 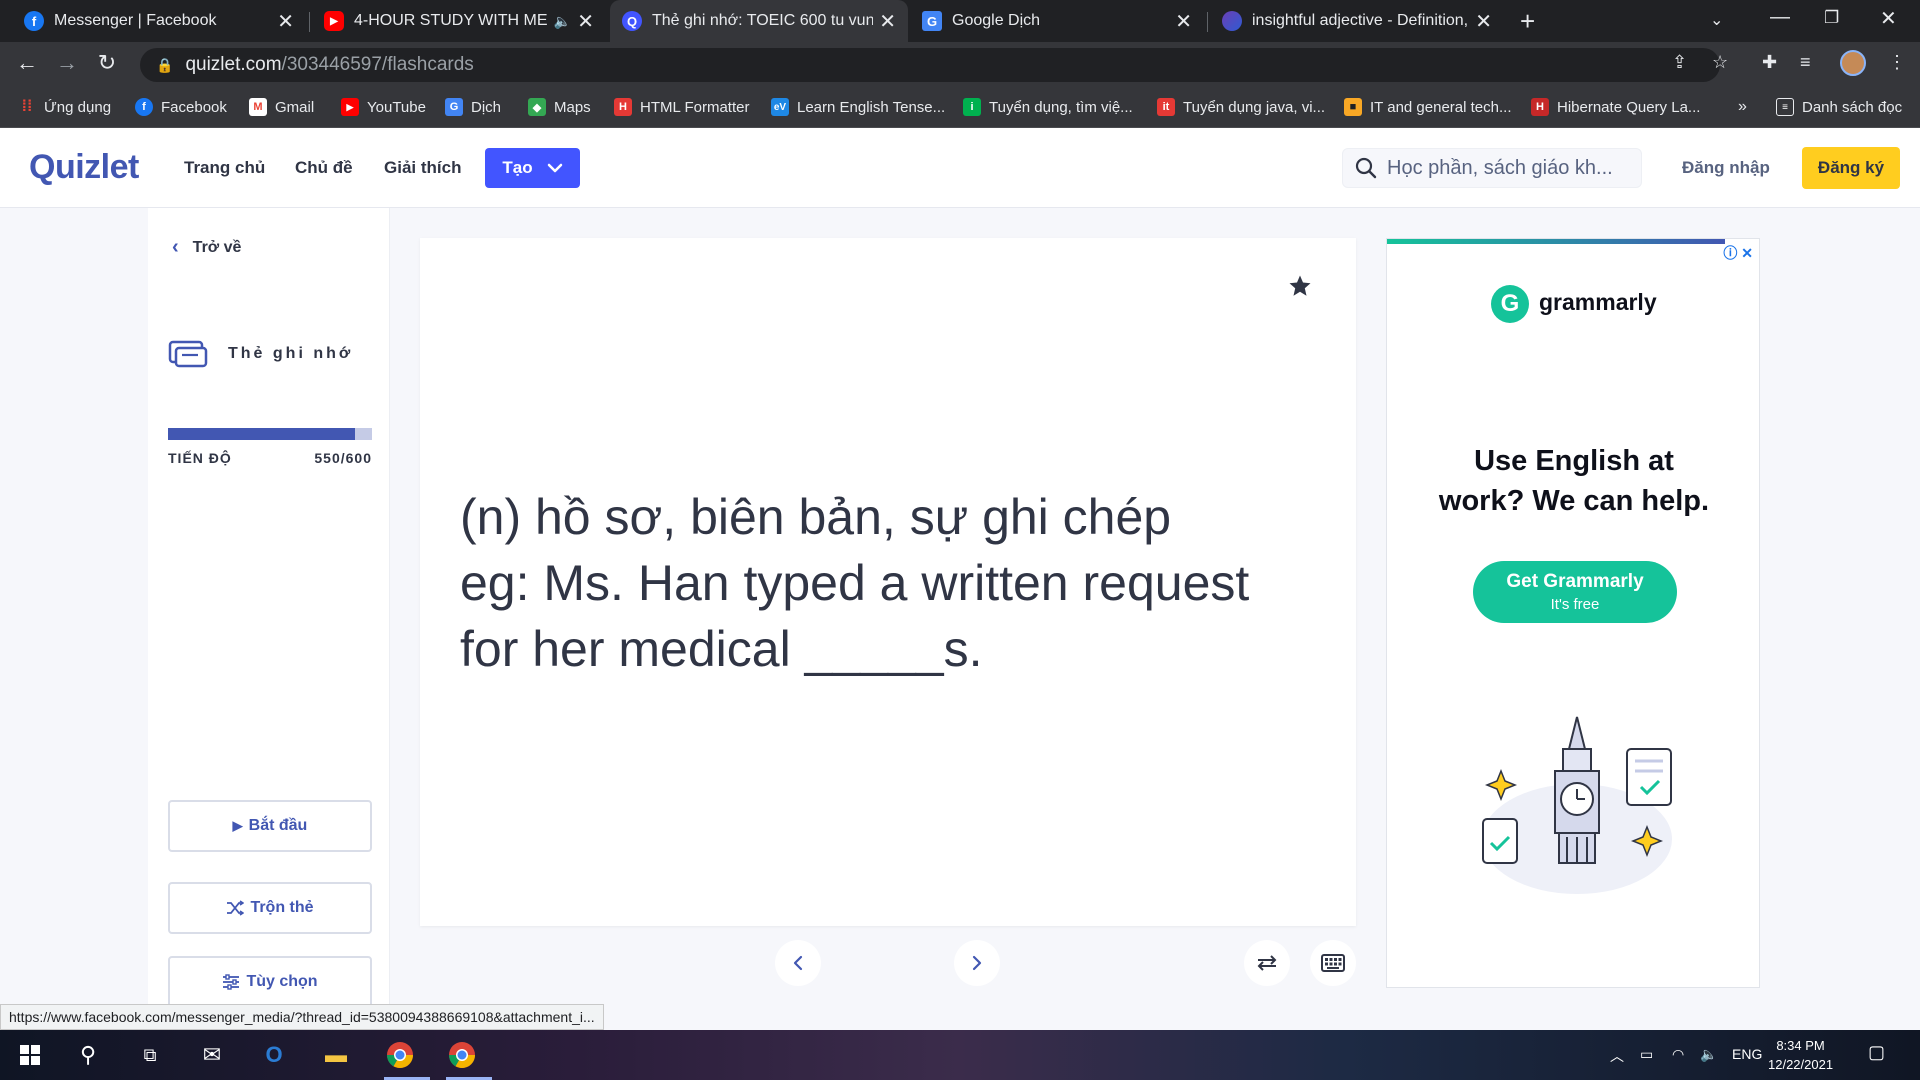 What do you see at coordinates (281, 107) in the screenshot?
I see `bookmark-gmail: M Gmail` at bounding box center [281, 107].